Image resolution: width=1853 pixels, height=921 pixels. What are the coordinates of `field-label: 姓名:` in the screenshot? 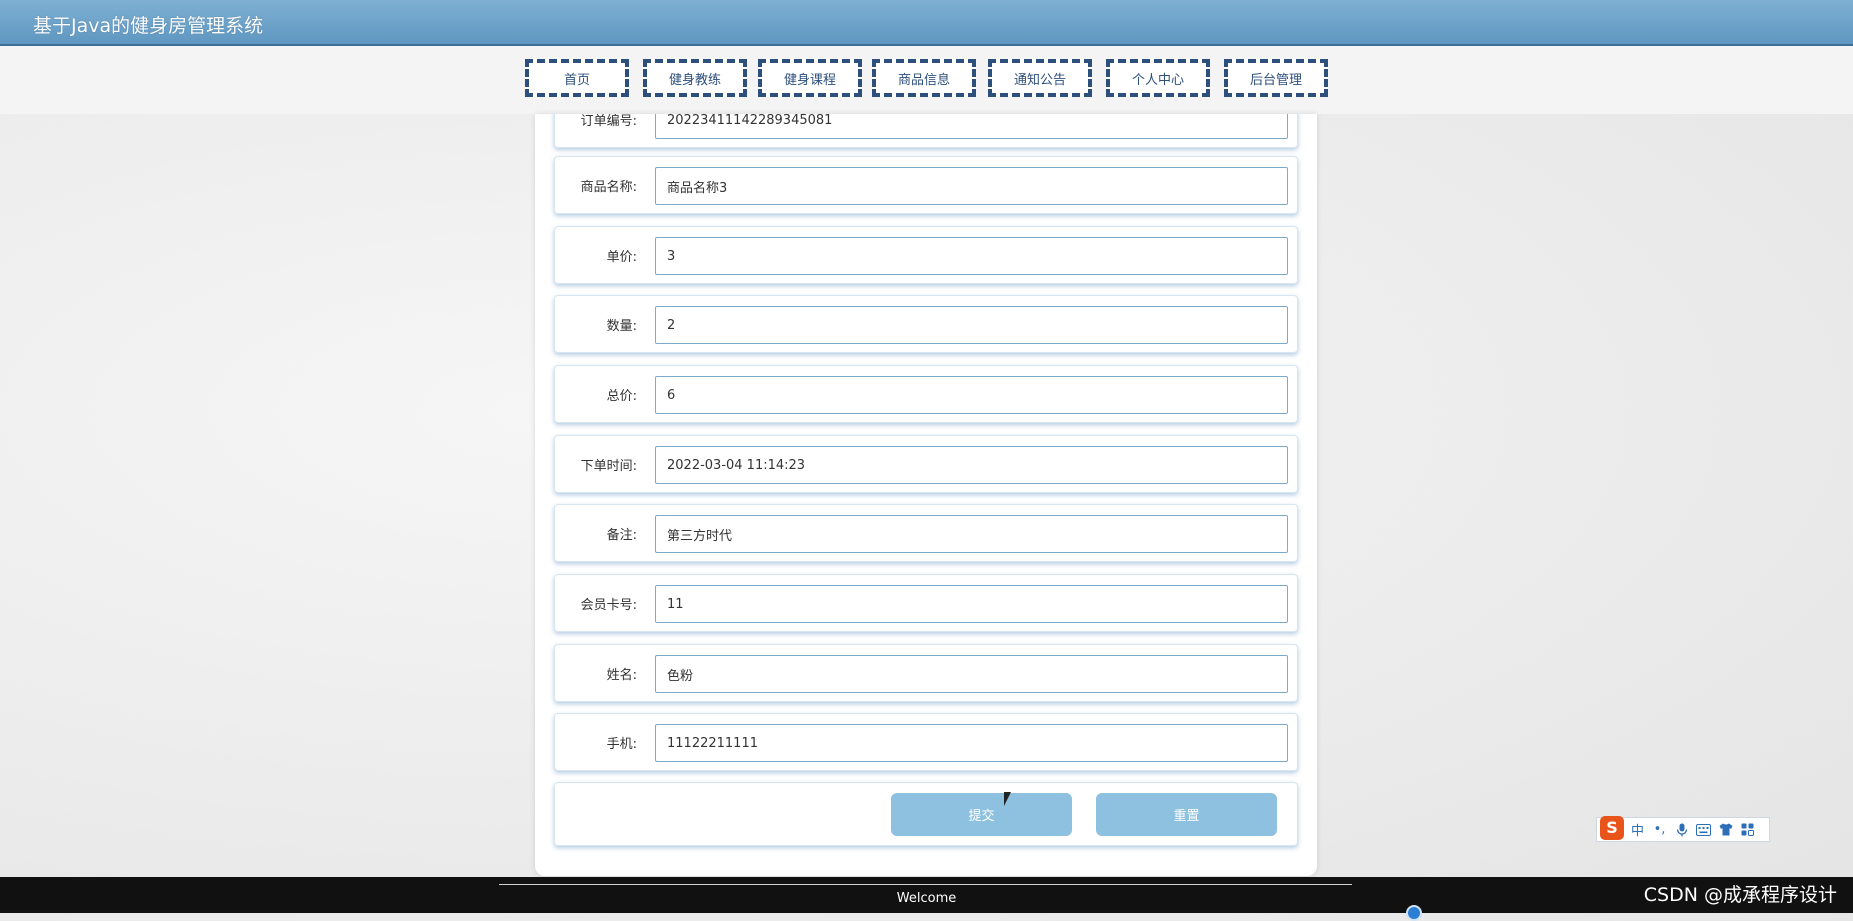 It's located at (621, 675).